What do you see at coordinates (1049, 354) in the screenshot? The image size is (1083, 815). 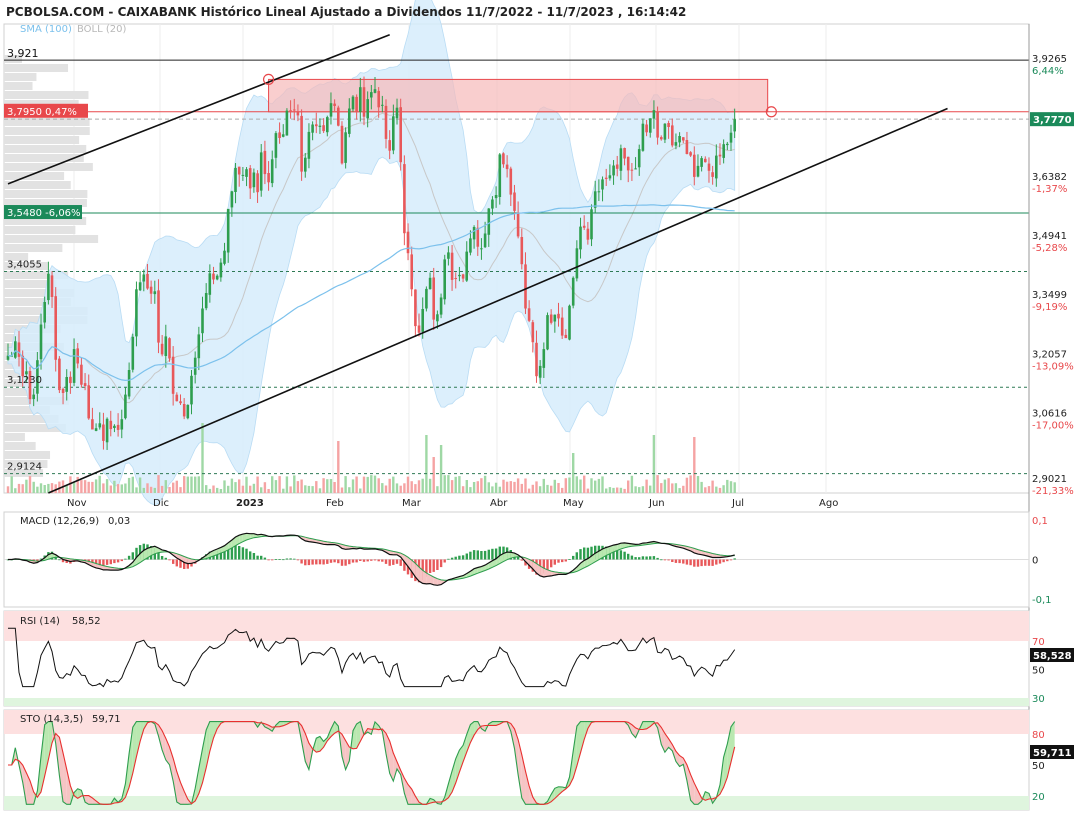 I see `y-tick-label: 3,2057` at bounding box center [1049, 354].